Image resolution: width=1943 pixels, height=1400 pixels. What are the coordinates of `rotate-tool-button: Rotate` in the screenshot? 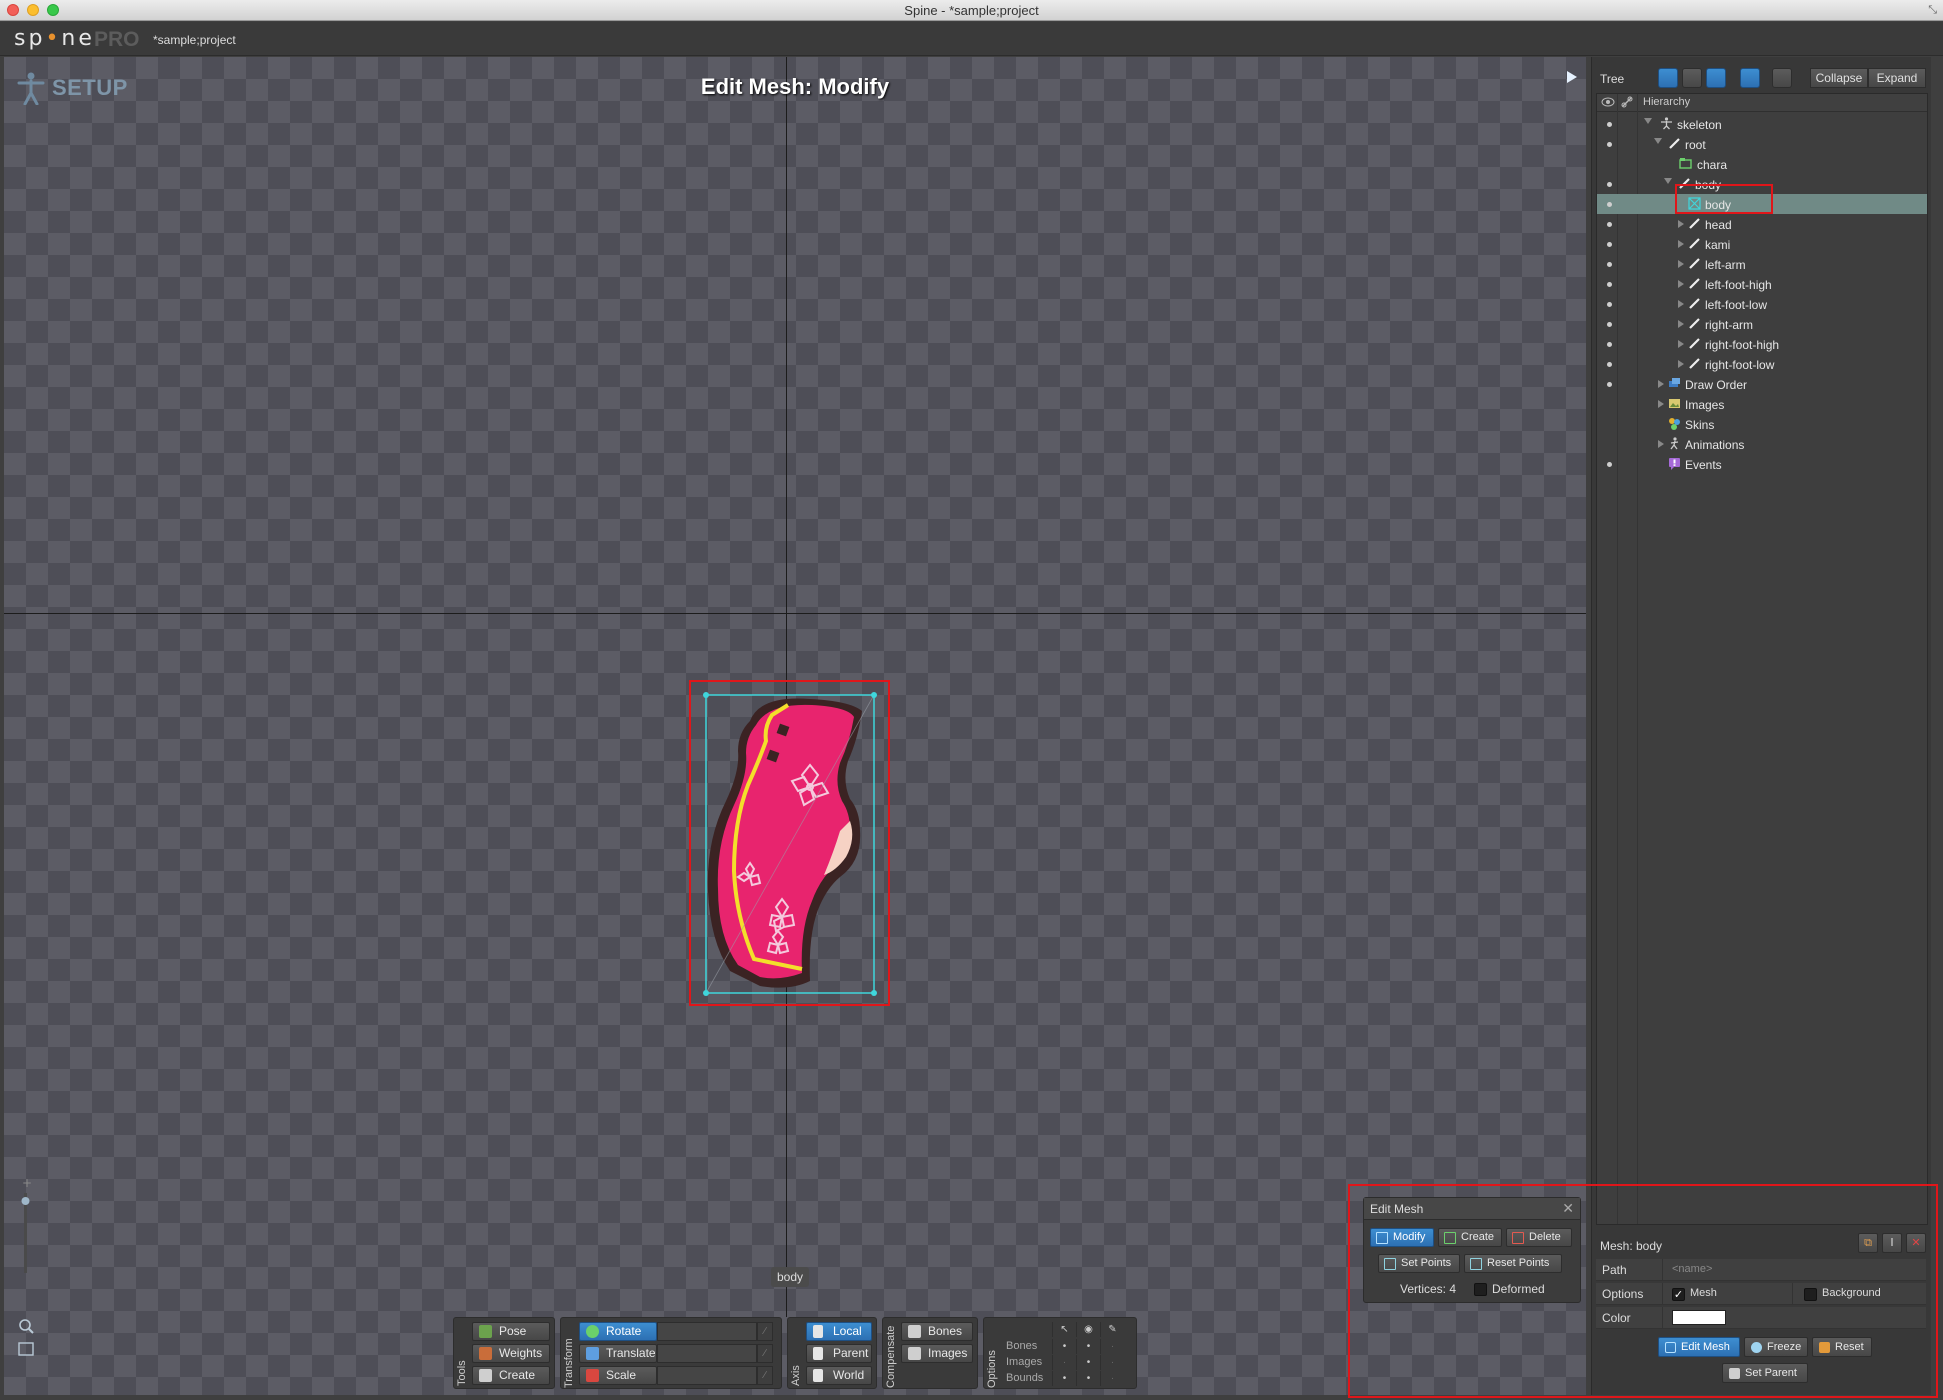 It's located at (618, 1331).